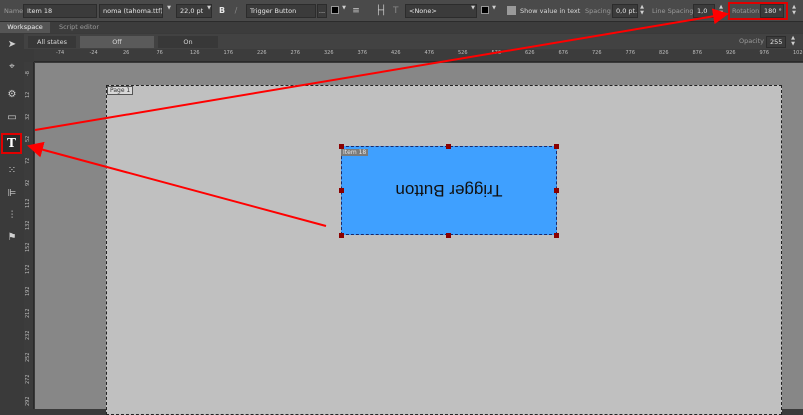 This screenshot has width=803, height=415. Describe the element at coordinates (177, 184) in the screenshot. I see `annotation-arrow-text-tool` at that location.